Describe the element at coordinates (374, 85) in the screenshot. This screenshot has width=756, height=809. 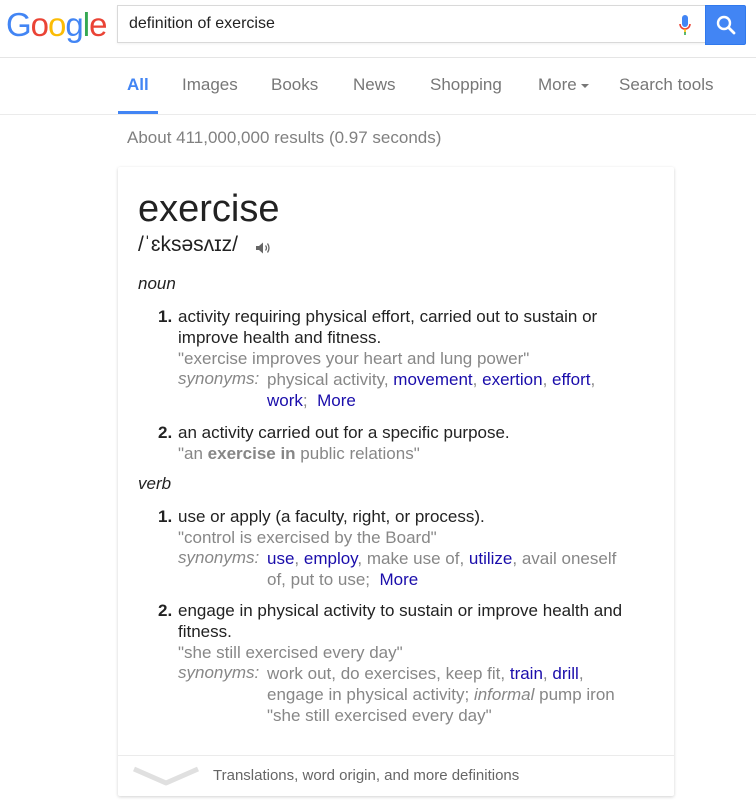
I see `tab-news: News` at that location.